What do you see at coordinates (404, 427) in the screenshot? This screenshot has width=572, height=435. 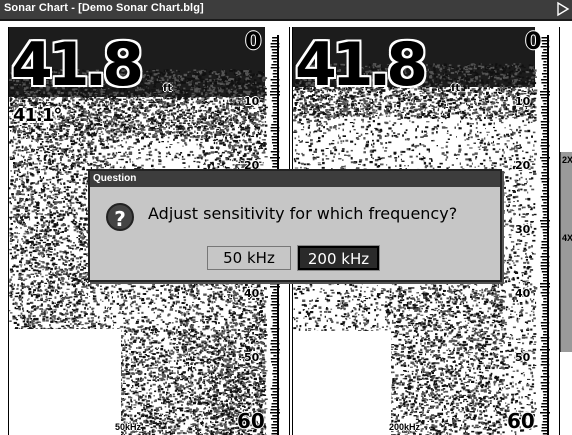 I see `frequency-label: 200kHz` at bounding box center [404, 427].